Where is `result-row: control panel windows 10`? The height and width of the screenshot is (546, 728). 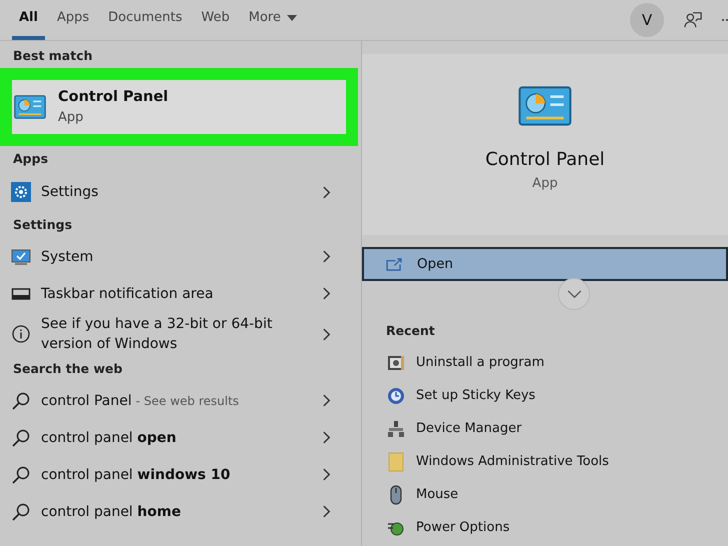 result-row: control panel windows 10 is located at coordinates (180, 474).